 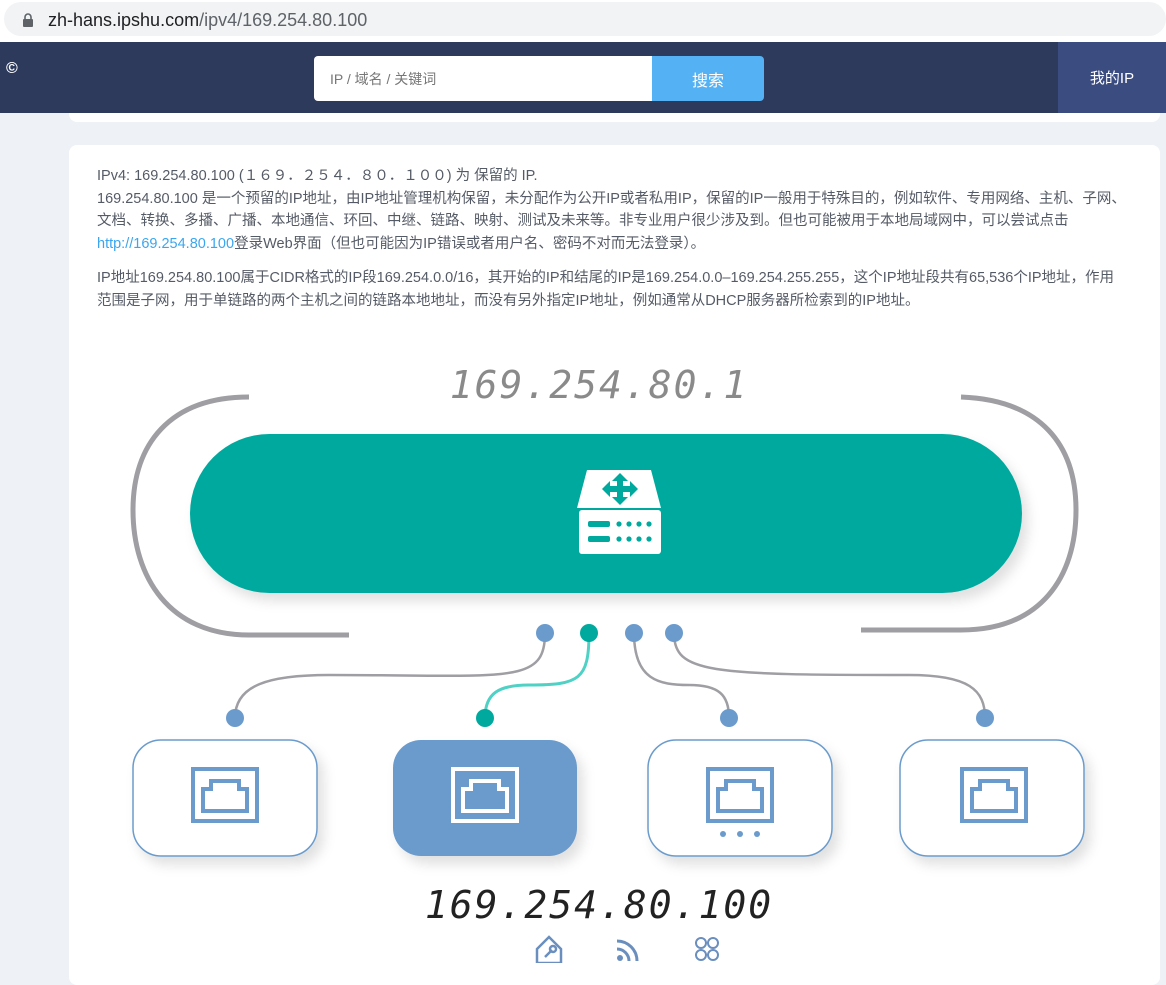 What do you see at coordinates (12, 69) in the screenshot?
I see `copyright-logo-icon: ©` at bounding box center [12, 69].